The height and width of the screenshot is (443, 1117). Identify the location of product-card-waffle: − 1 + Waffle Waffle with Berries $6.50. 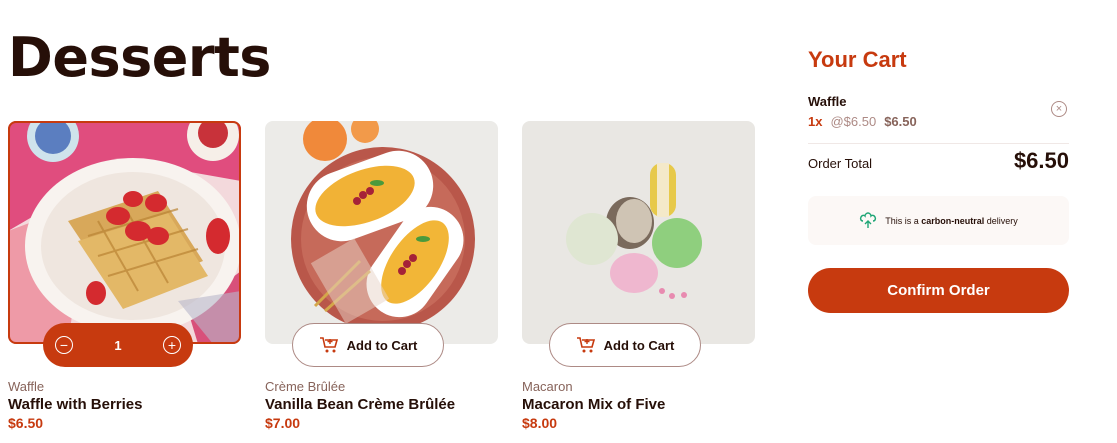
(124, 276).